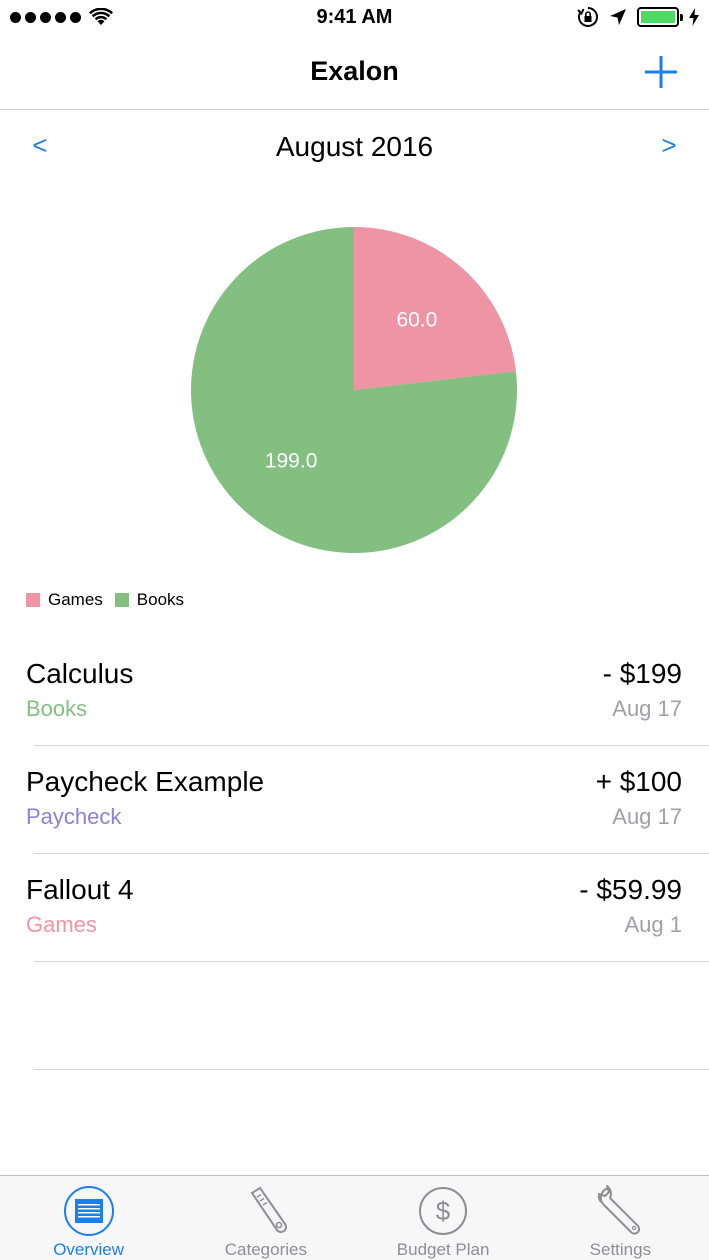 The height and width of the screenshot is (1260, 709). Describe the element at coordinates (443, 1249) in the screenshot. I see `tab-label: Budget Plan` at that location.